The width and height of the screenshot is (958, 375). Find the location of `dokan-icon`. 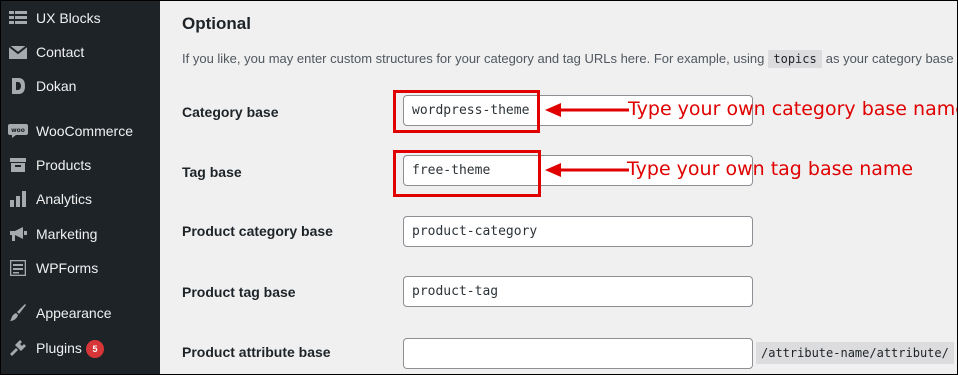

dokan-icon is located at coordinates (18, 86).